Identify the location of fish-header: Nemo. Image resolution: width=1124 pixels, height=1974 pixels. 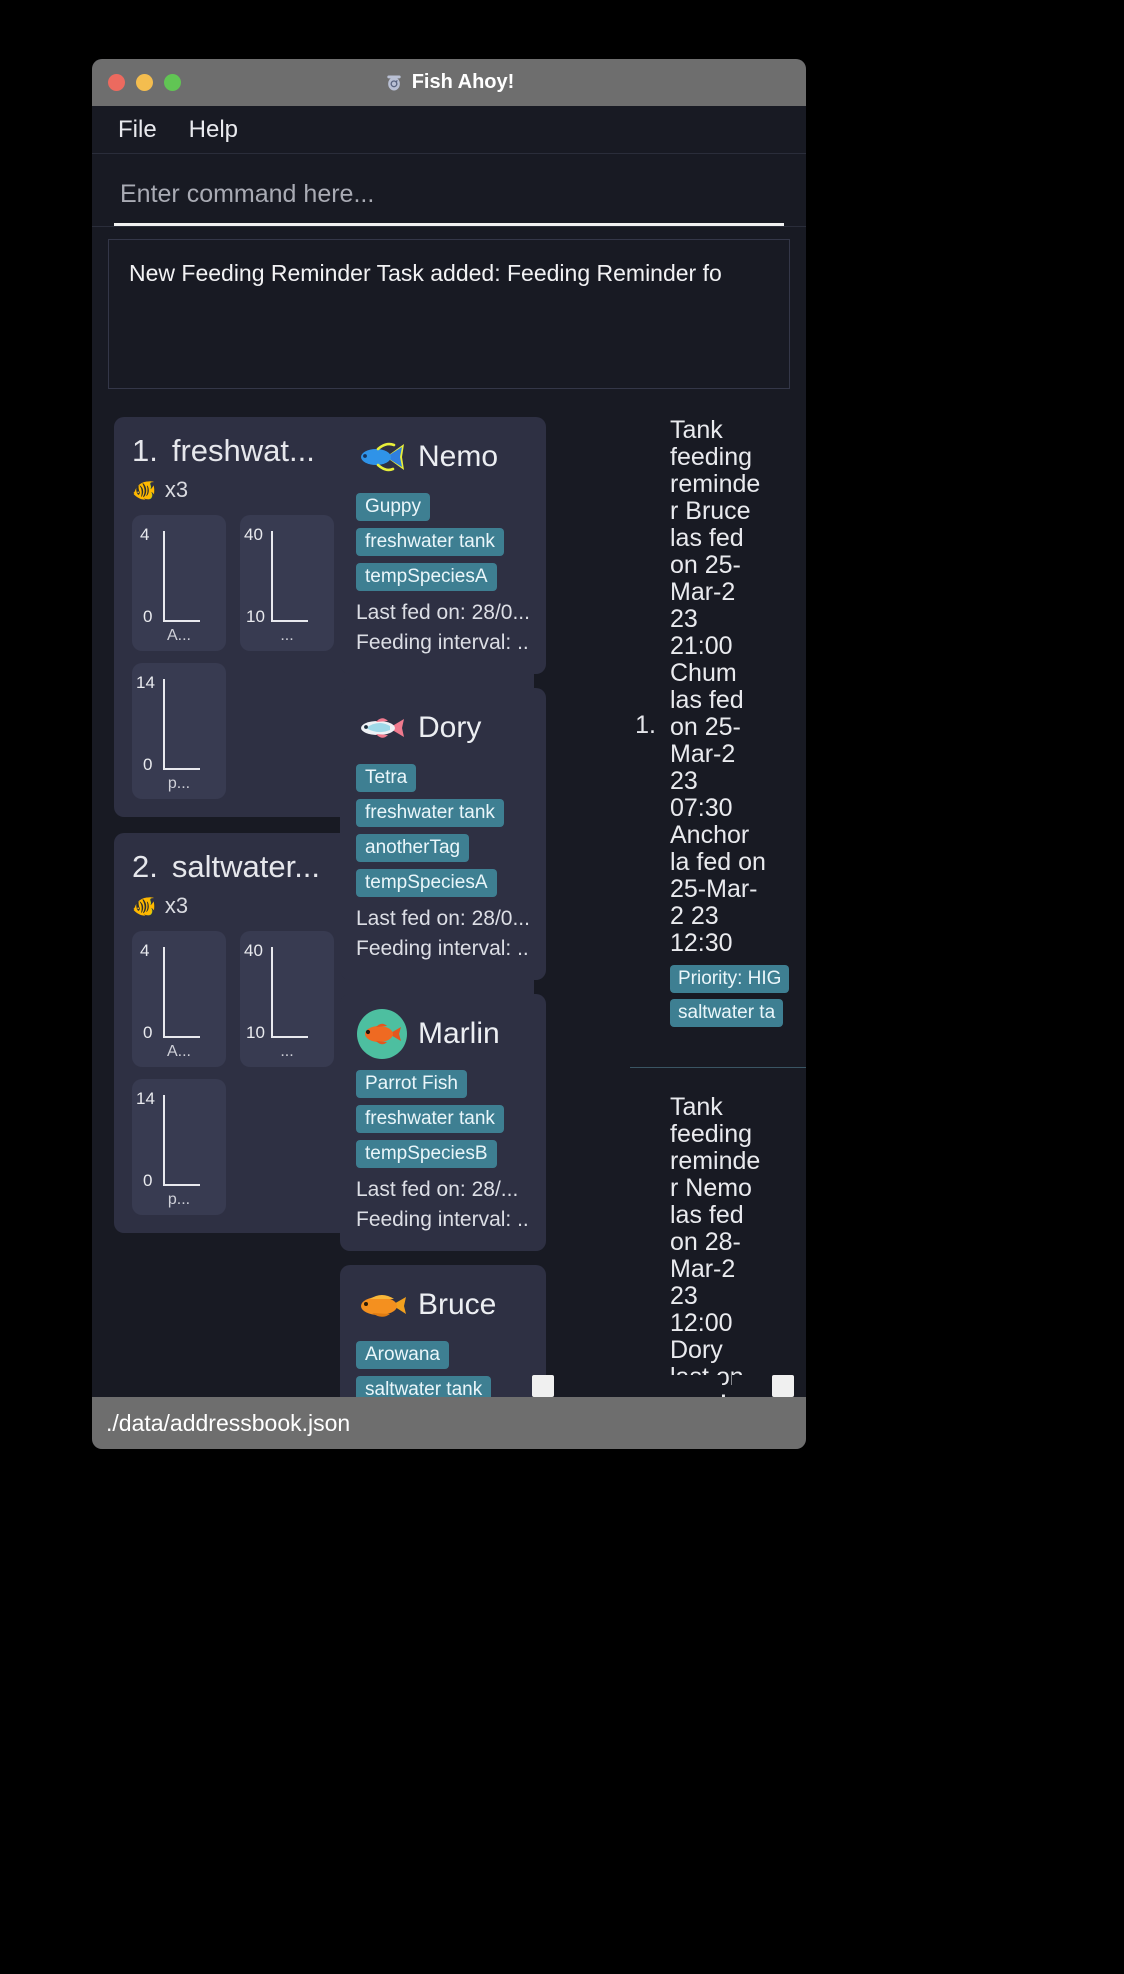
(443, 457).